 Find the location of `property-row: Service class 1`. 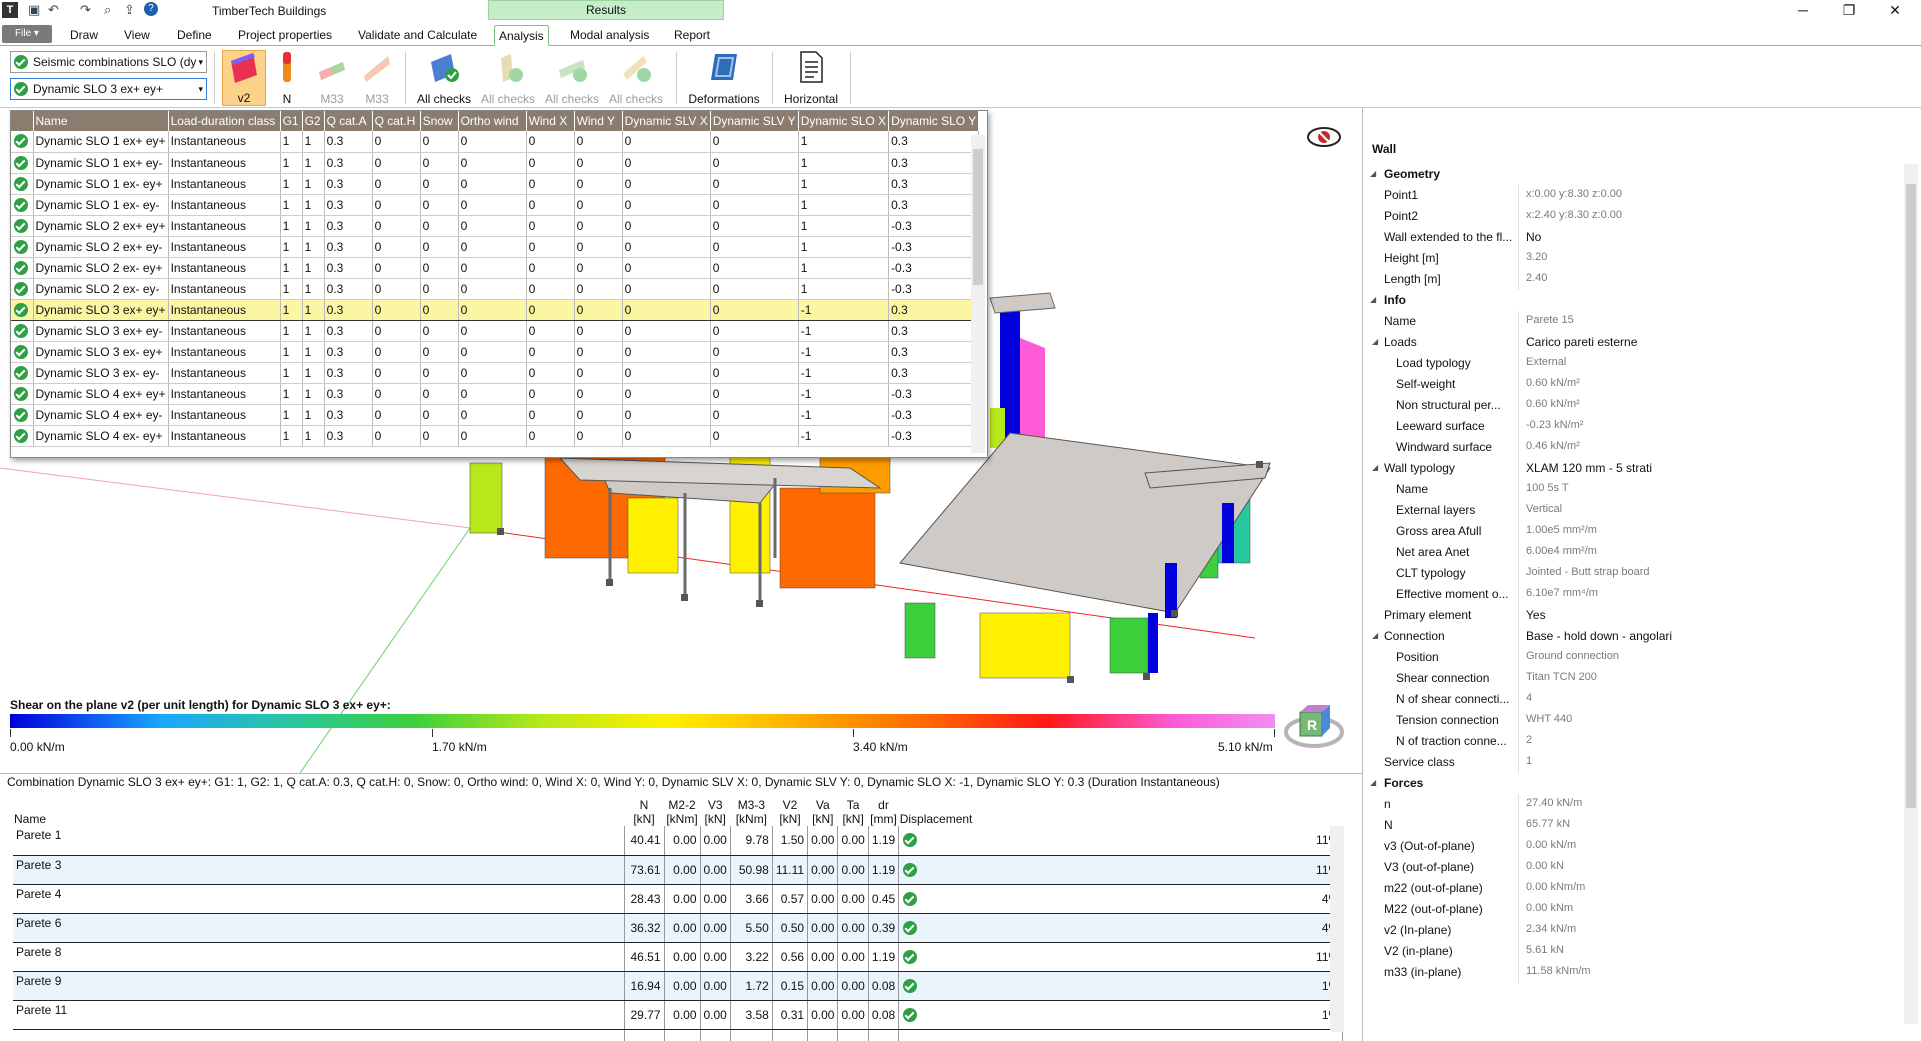

property-row: Service class 1 is located at coordinates (1635, 762).